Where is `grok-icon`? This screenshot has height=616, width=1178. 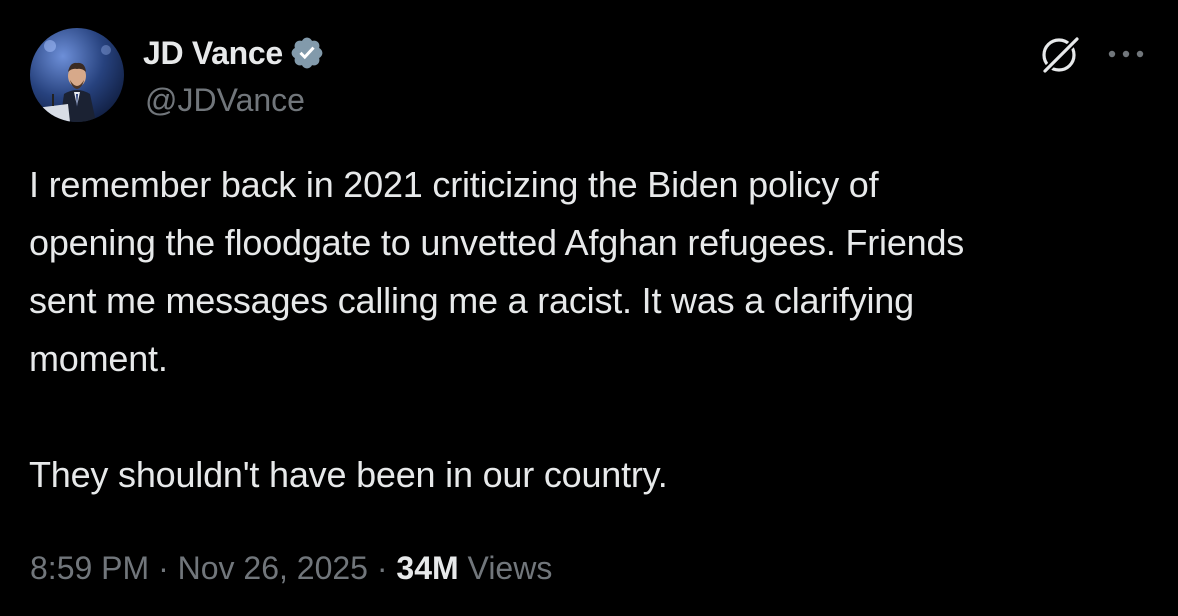 grok-icon is located at coordinates (1060, 54).